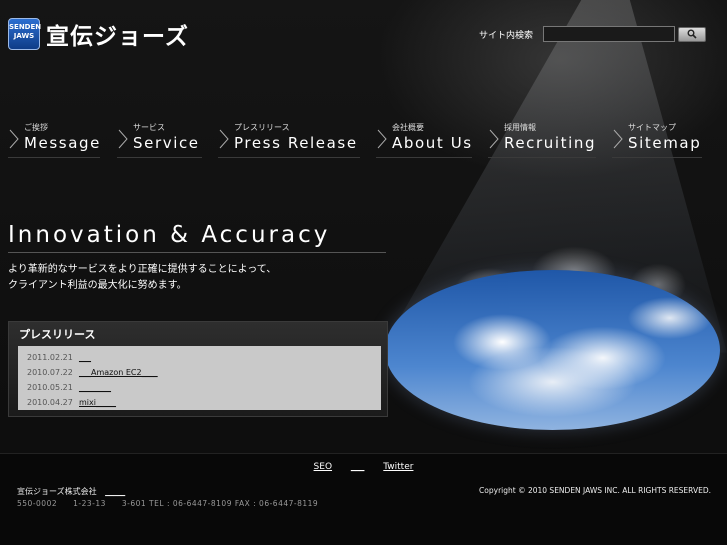 This screenshot has width=727, height=545. What do you see at coordinates (97, 402) in the screenshot?
I see `press-link: mixi_____` at bounding box center [97, 402].